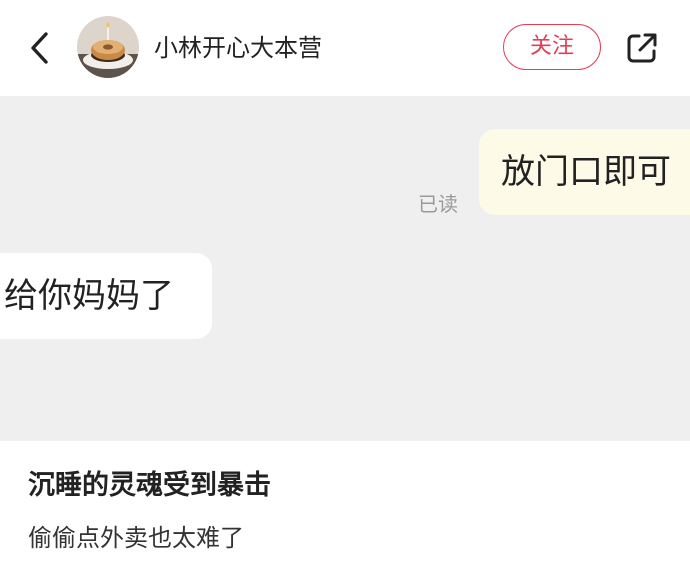 The width and height of the screenshot is (690, 564). I want to click on back-button, so click(40, 48).